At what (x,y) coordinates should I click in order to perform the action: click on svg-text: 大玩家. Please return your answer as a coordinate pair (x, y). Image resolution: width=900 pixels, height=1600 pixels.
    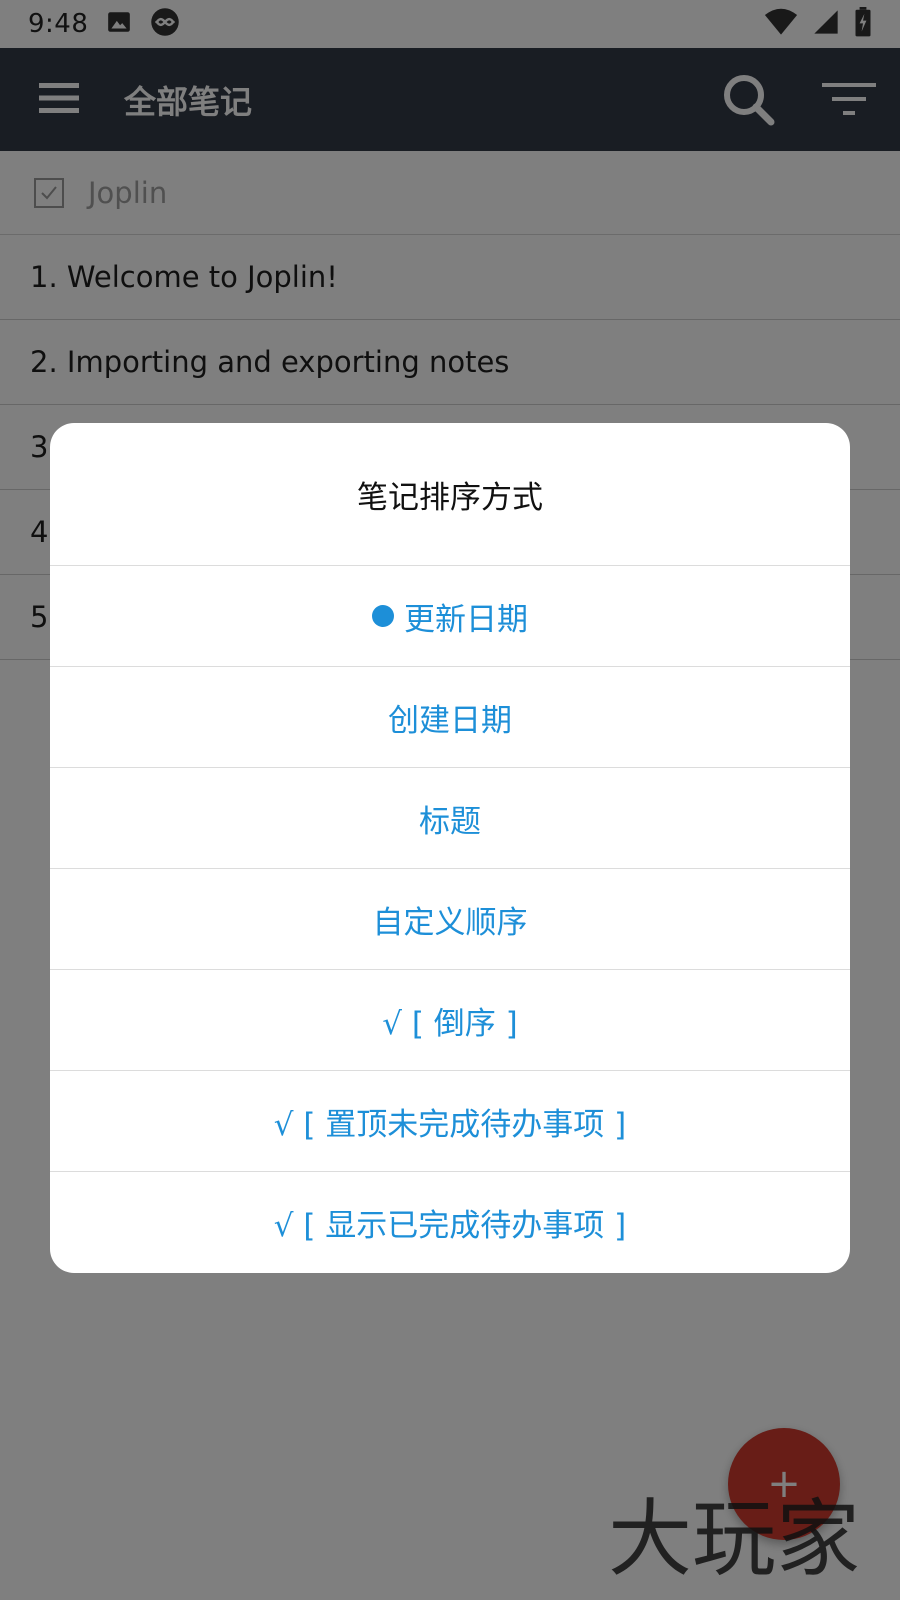
    Looking at the image, I should click on (734, 1539).